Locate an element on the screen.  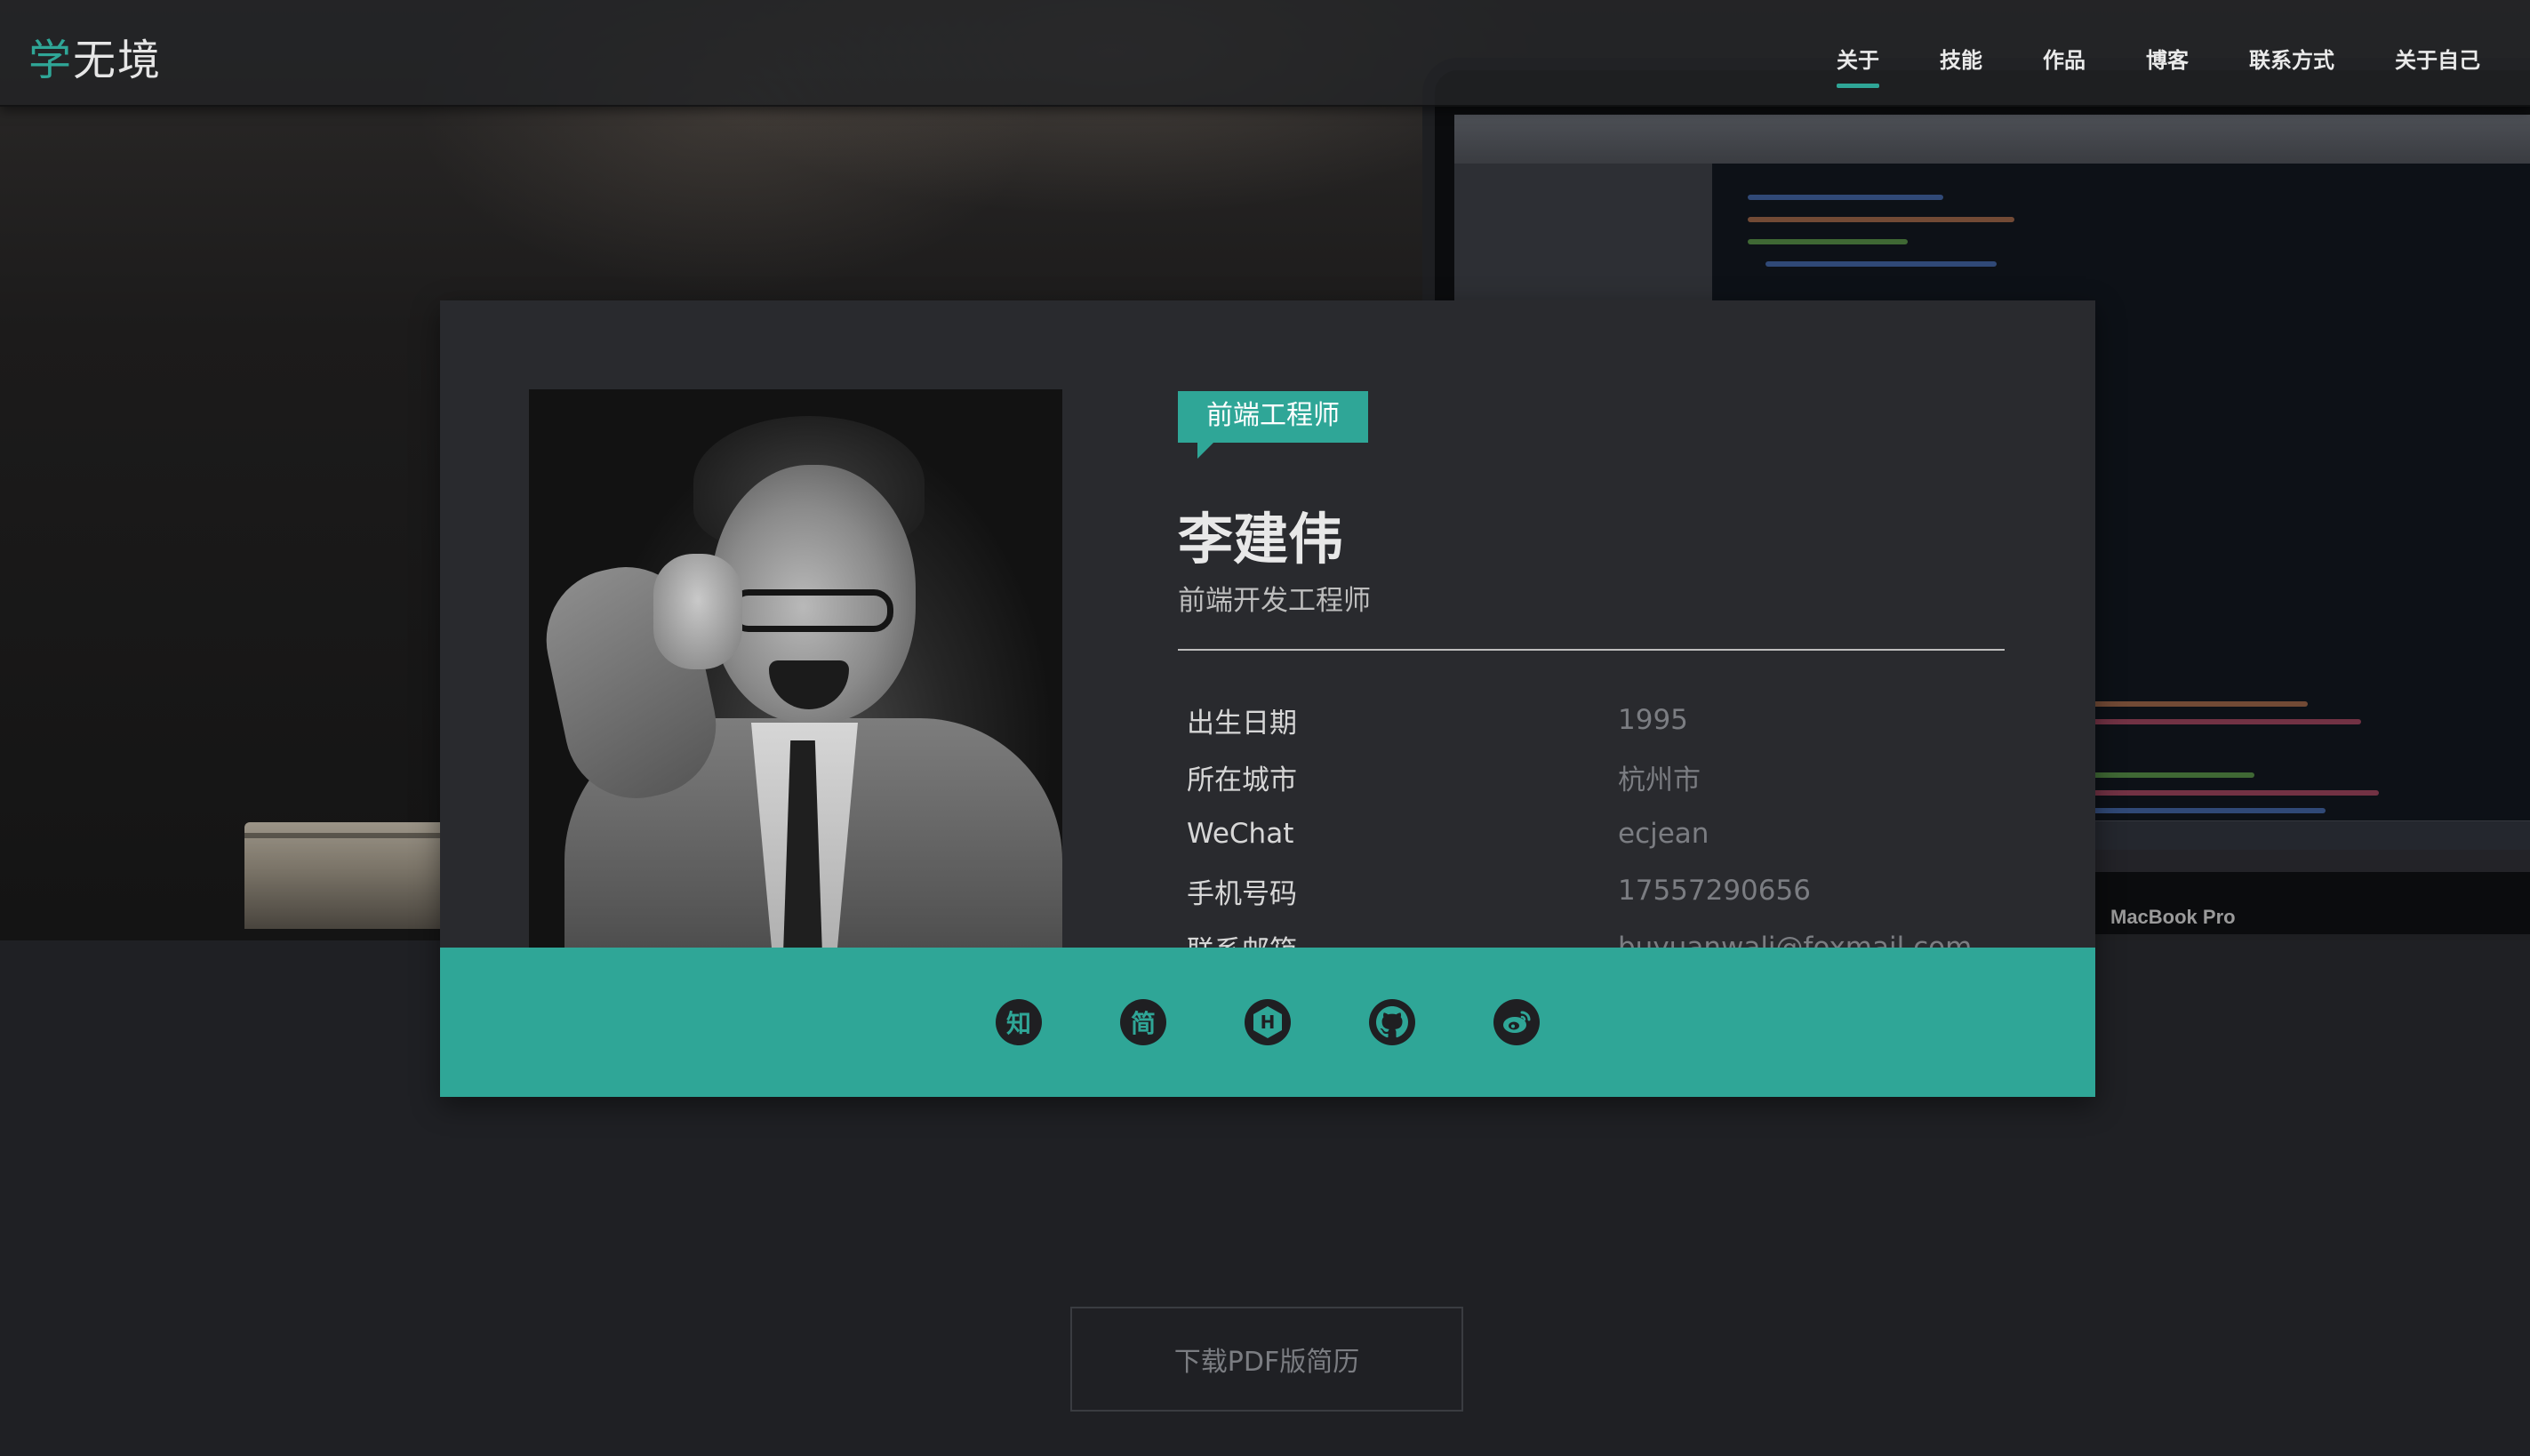
info-label: 所在城市 is located at coordinates (1242, 780).